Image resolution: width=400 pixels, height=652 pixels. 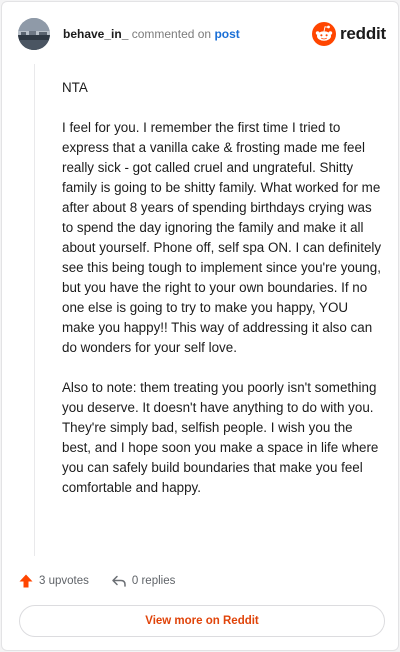 What do you see at coordinates (202, 621) in the screenshot?
I see `view-more-button: View more on Reddit` at bounding box center [202, 621].